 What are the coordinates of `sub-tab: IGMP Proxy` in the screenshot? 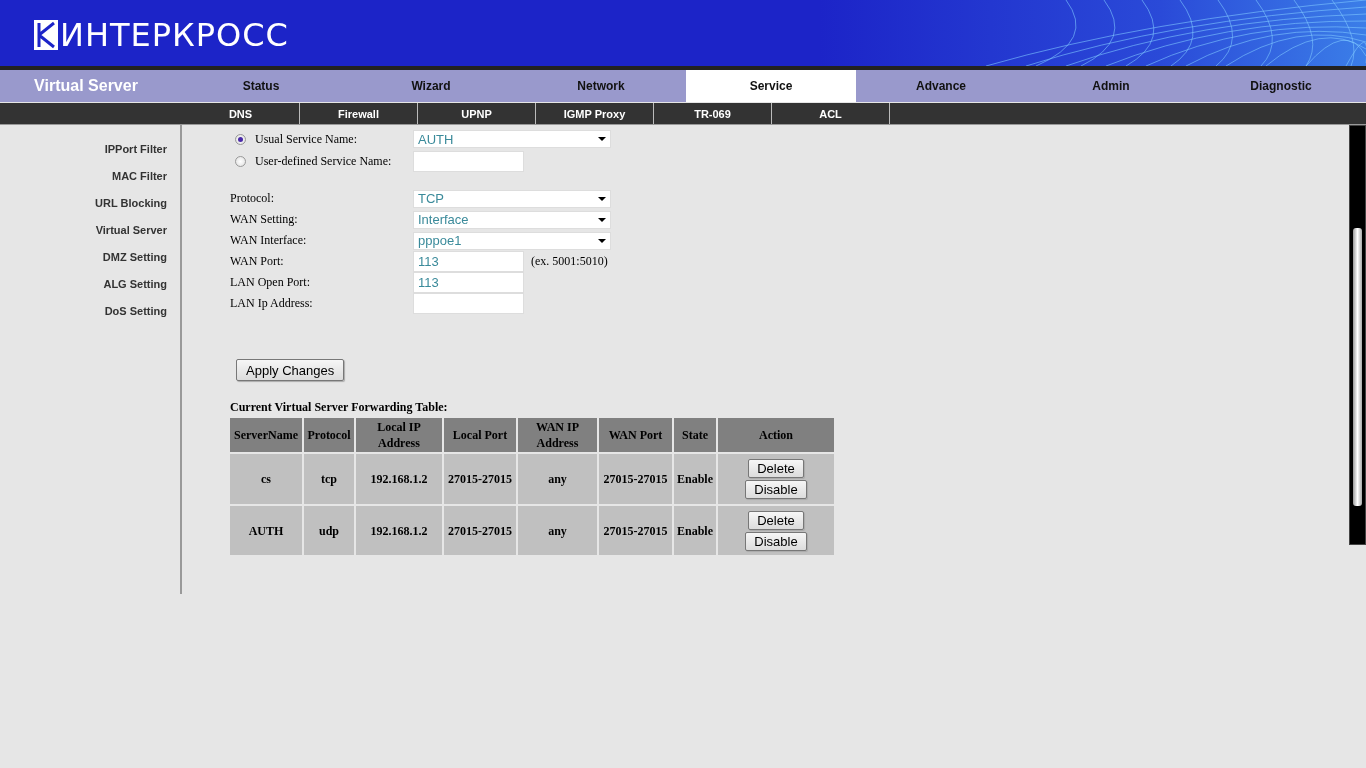 It's located at (595, 113).